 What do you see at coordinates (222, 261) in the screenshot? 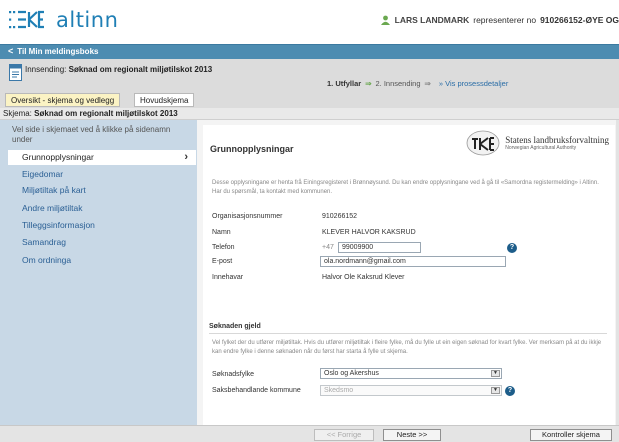
I see `epost-label: E-post` at bounding box center [222, 261].